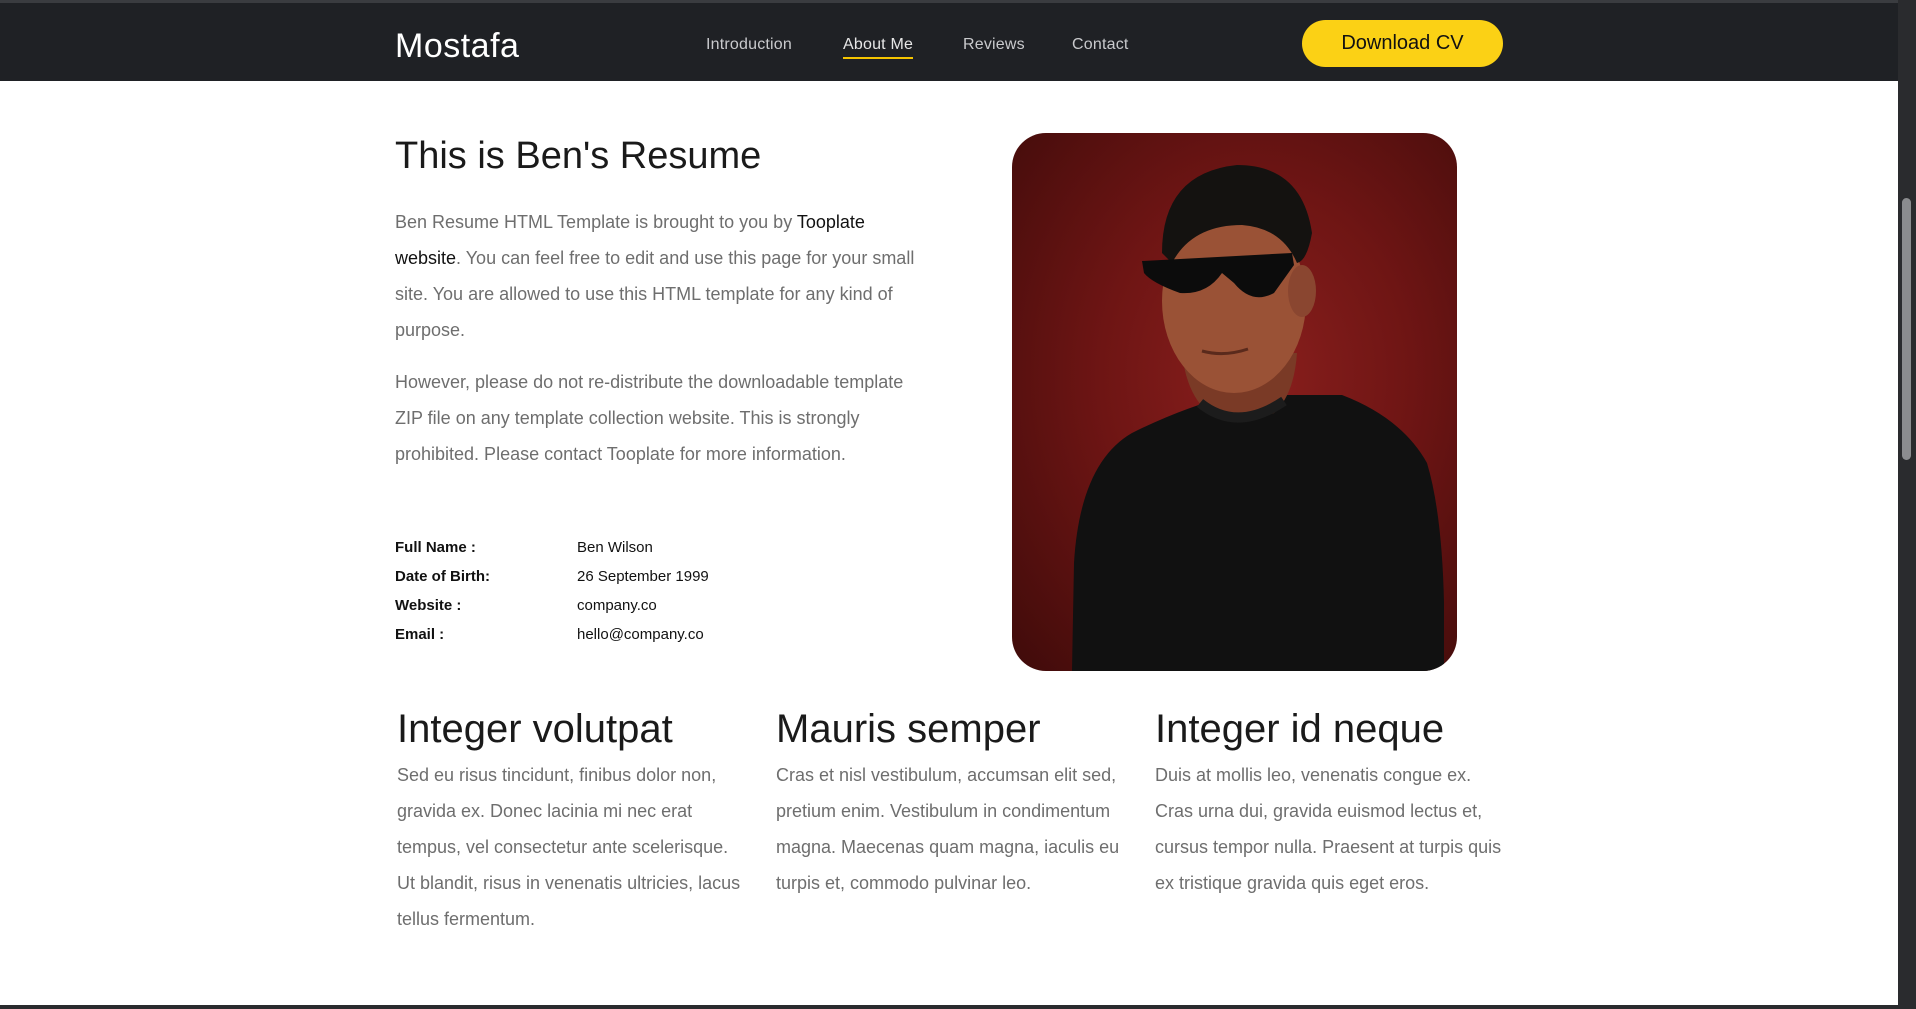  I want to click on info-row-full-name: Full Name : Ben Wilson, so click(605, 547).